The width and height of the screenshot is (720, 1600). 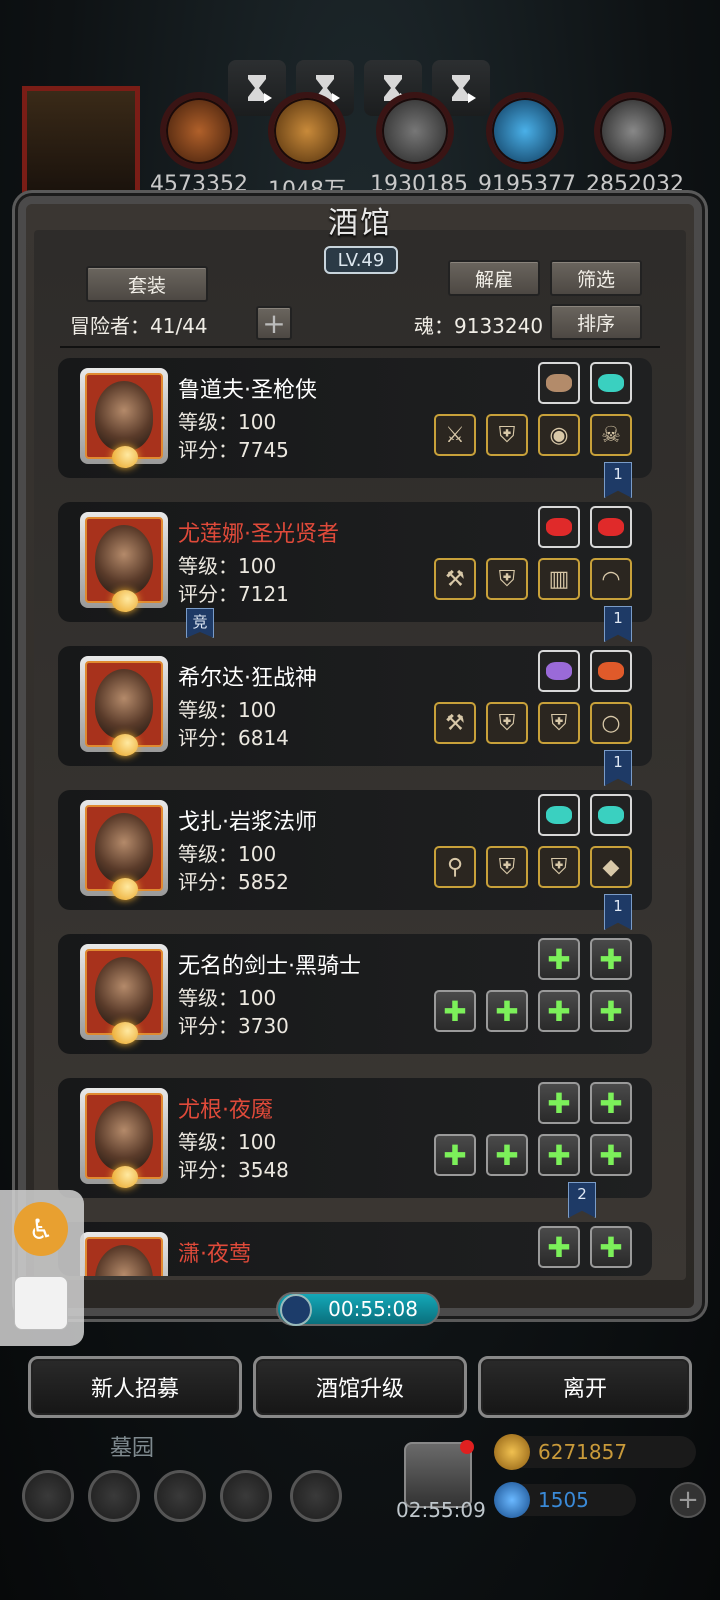 I want to click on hero-level: 等级：100, so click(x=227, y=566).